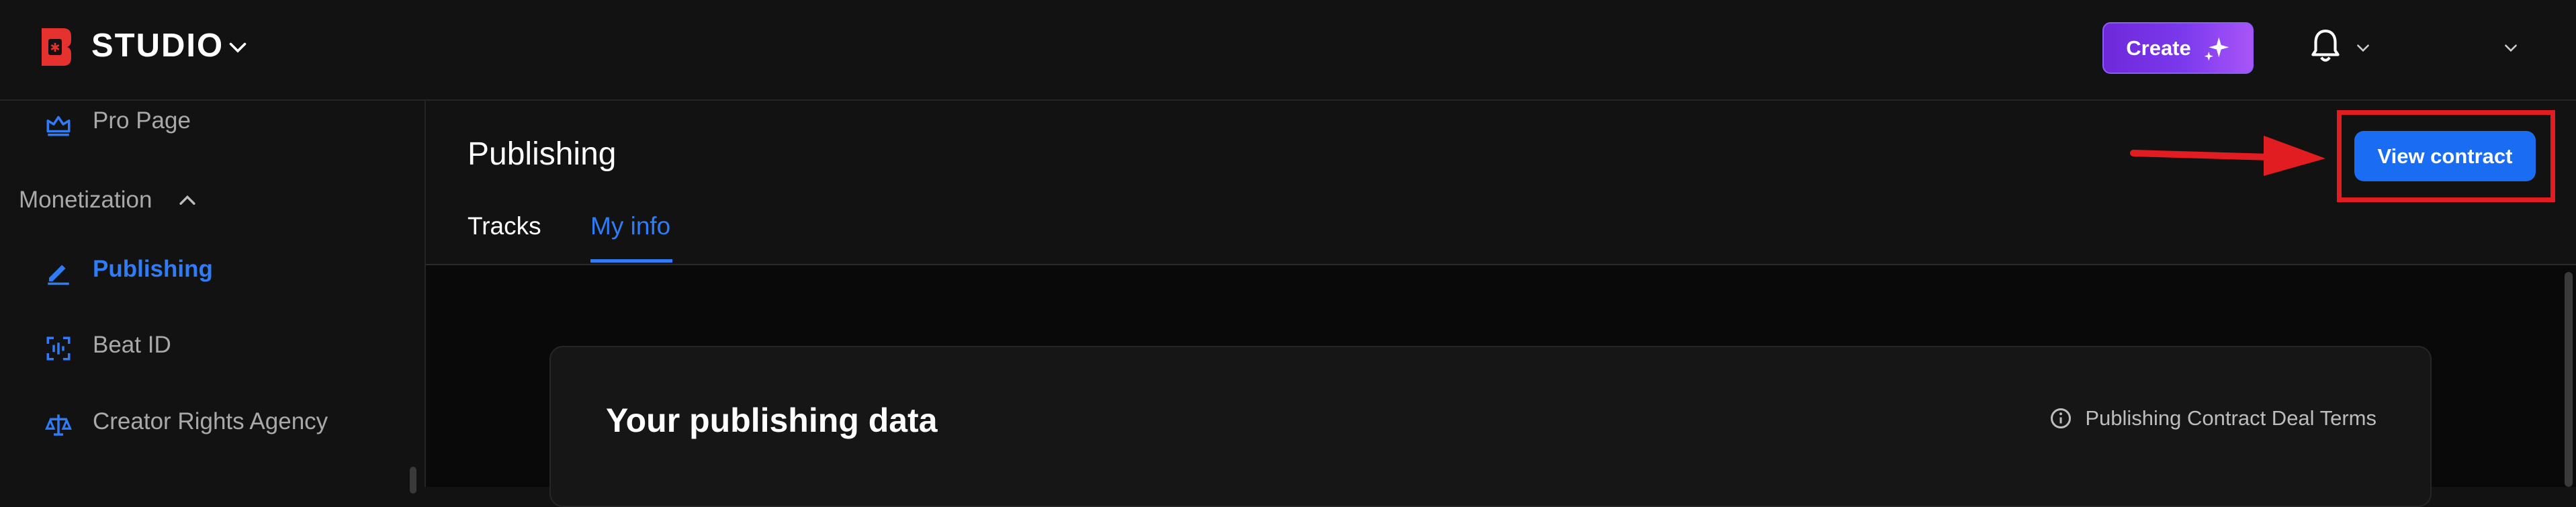 Image resolution: width=2576 pixels, height=507 pixels. I want to click on sparkle-icon, so click(2216, 48).